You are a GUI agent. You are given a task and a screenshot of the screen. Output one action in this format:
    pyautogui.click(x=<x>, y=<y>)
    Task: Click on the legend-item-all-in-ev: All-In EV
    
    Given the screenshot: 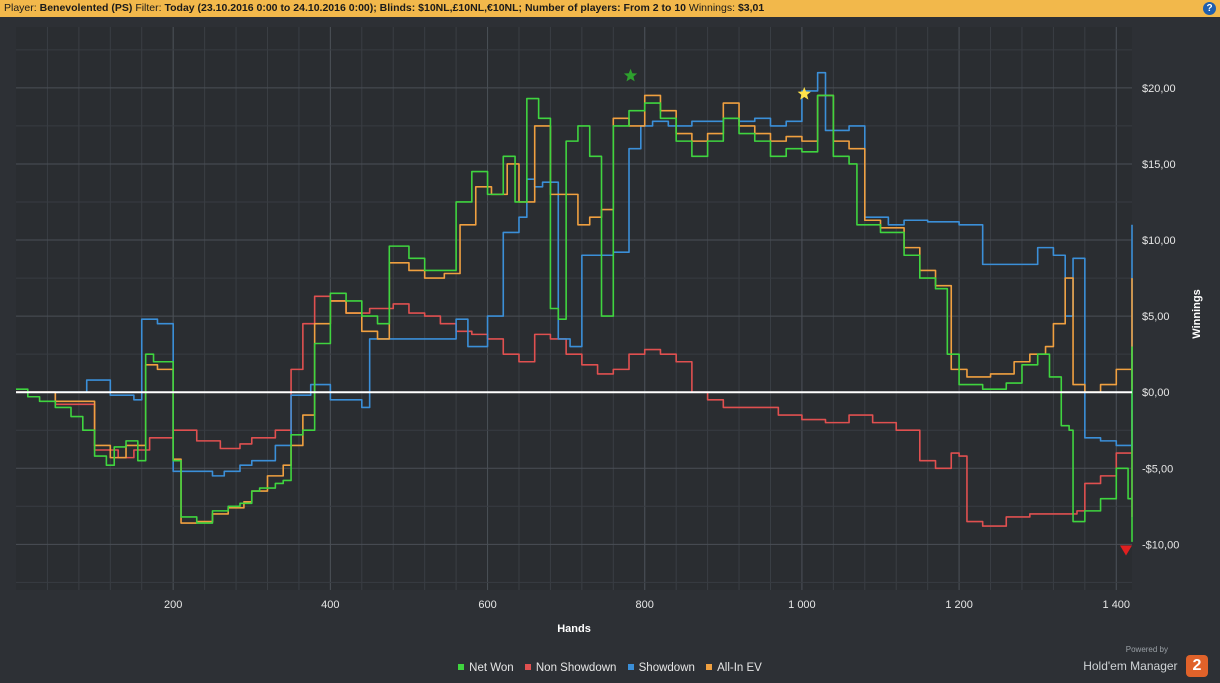 What is the action you would take?
    pyautogui.click(x=734, y=668)
    